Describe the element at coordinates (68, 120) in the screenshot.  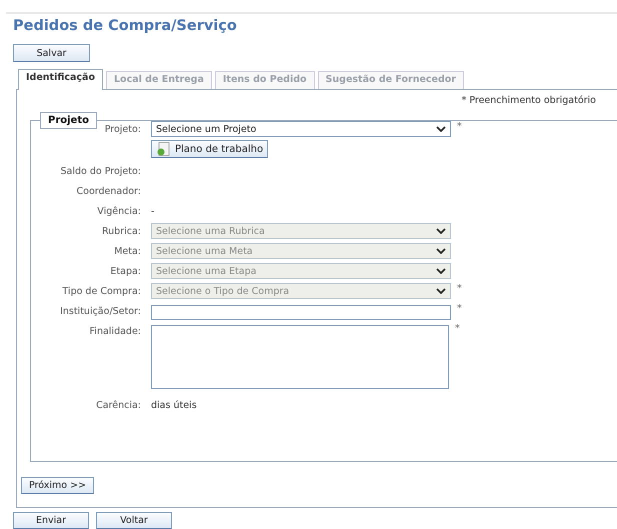
I see `section-legend: Projeto` at that location.